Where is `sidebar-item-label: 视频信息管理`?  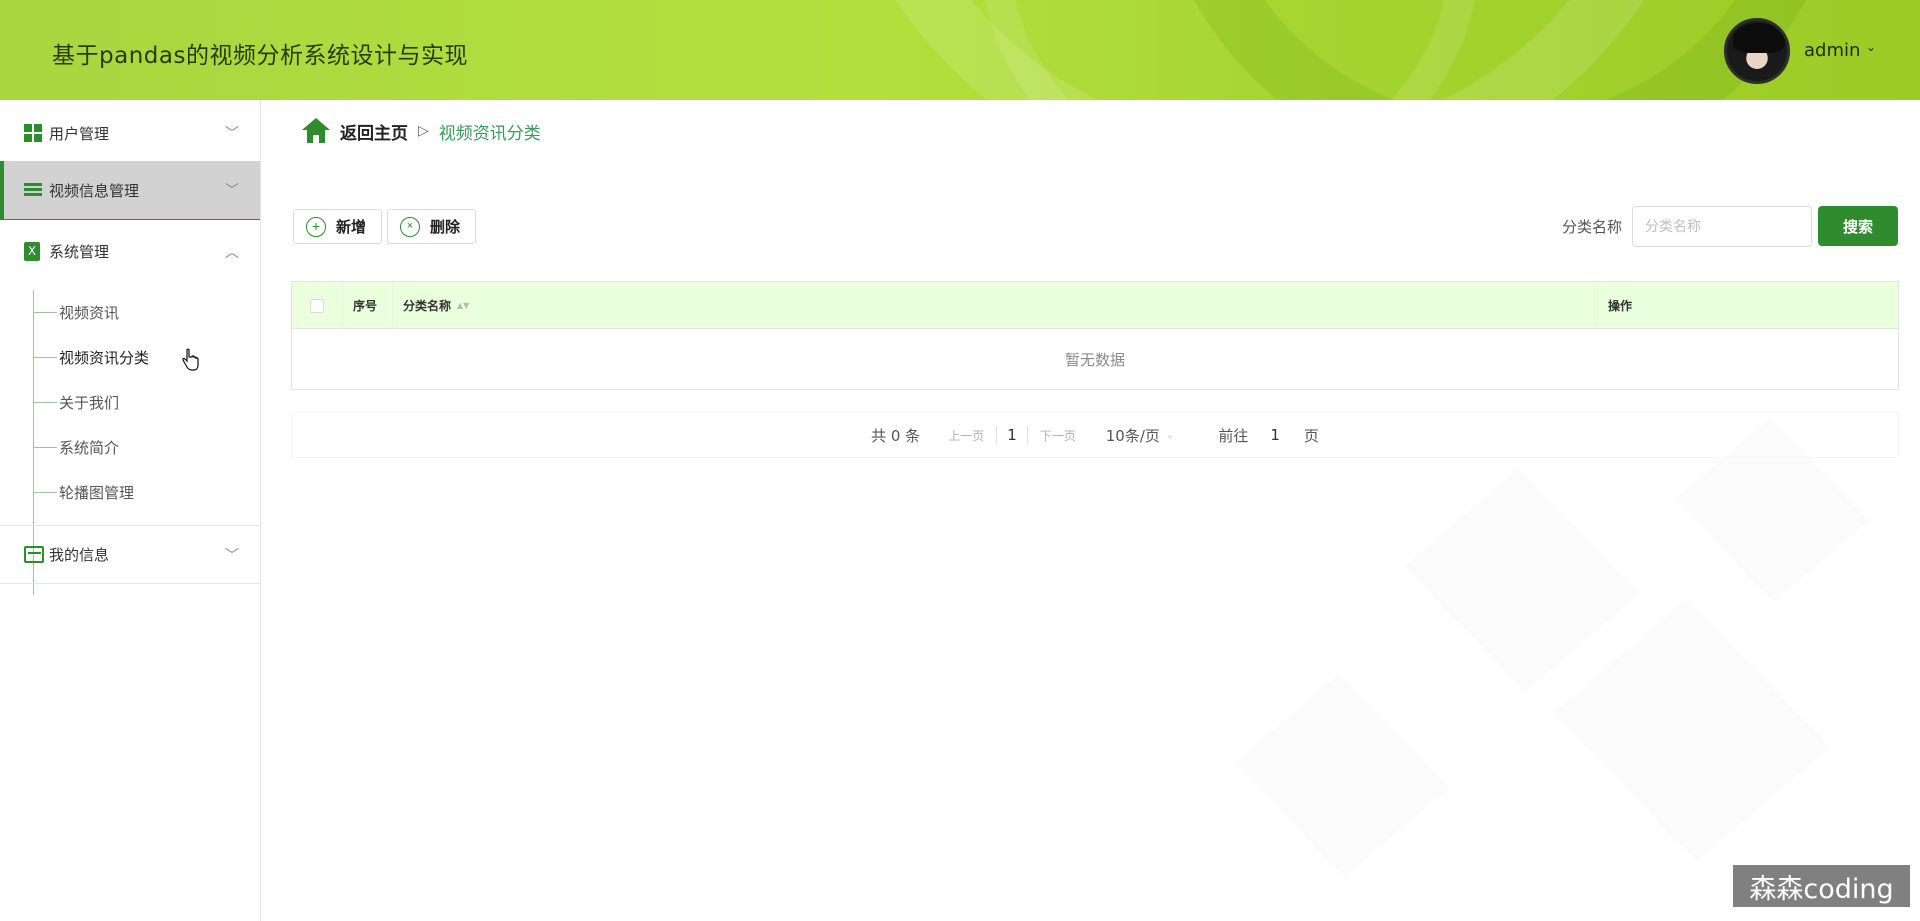 sidebar-item-label: 视频信息管理 is located at coordinates (94, 190).